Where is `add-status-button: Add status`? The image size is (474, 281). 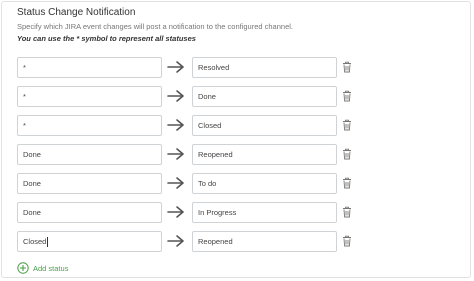 add-status-button: Add status is located at coordinates (42, 268).